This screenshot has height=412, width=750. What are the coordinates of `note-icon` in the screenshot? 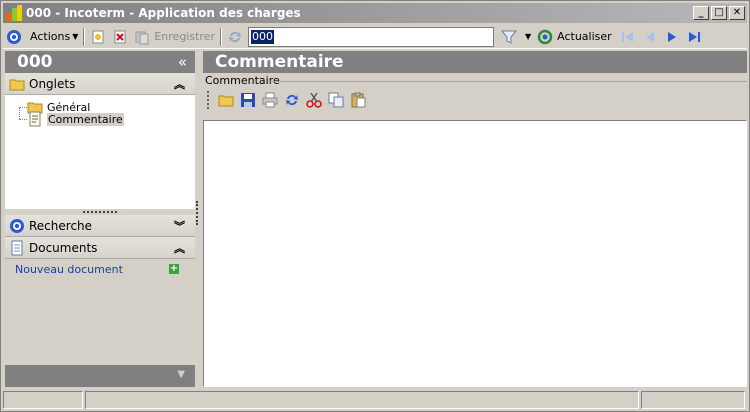 It's located at (35, 119).